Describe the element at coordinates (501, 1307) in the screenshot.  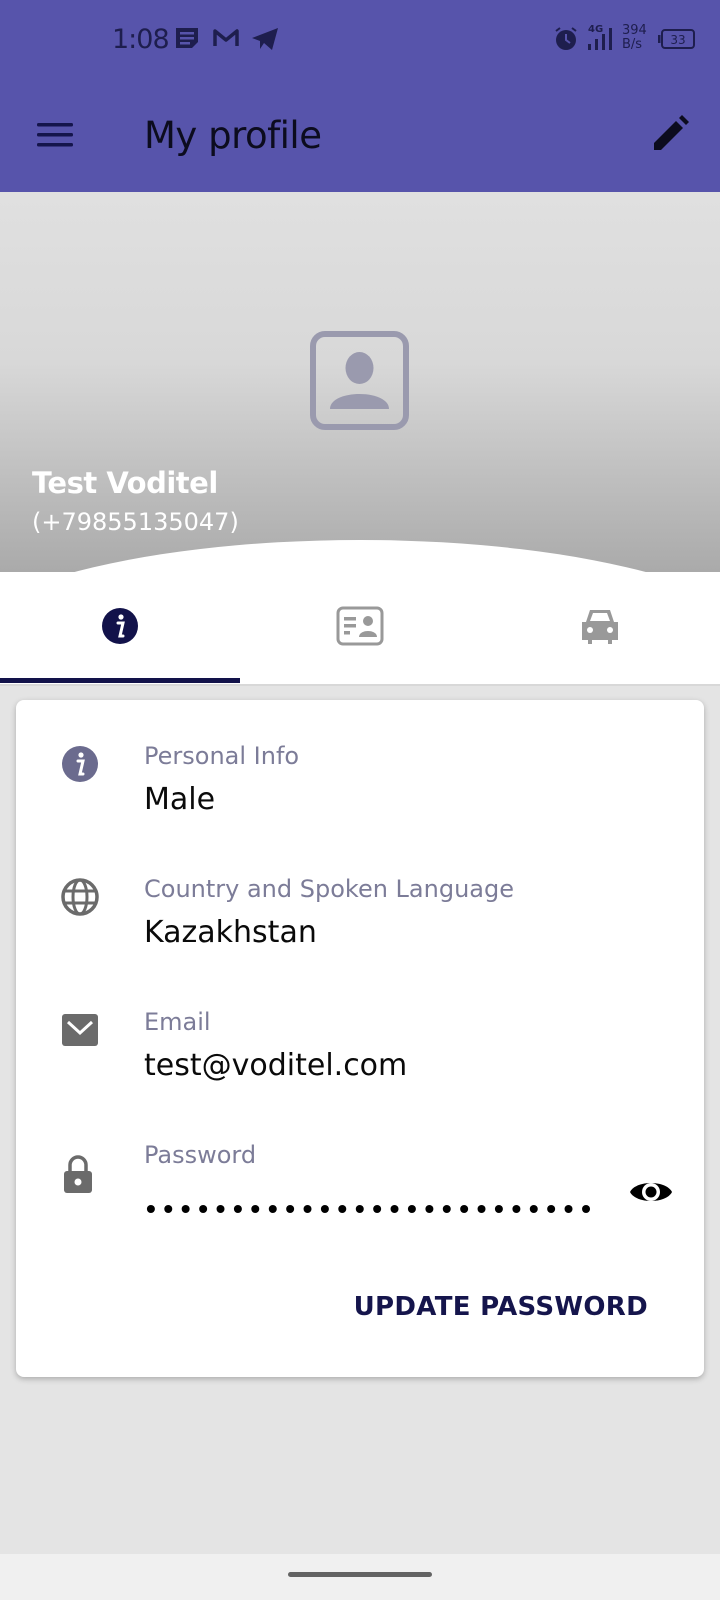
I see `update-password-button: UPDATE PASSWORD` at that location.